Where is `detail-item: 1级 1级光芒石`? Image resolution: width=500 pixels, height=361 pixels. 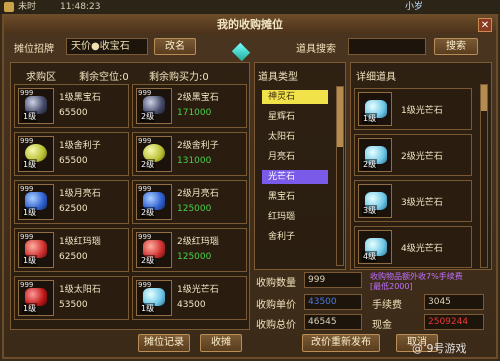 detail-item: 1级 1级光芒石 is located at coordinates (413, 109).